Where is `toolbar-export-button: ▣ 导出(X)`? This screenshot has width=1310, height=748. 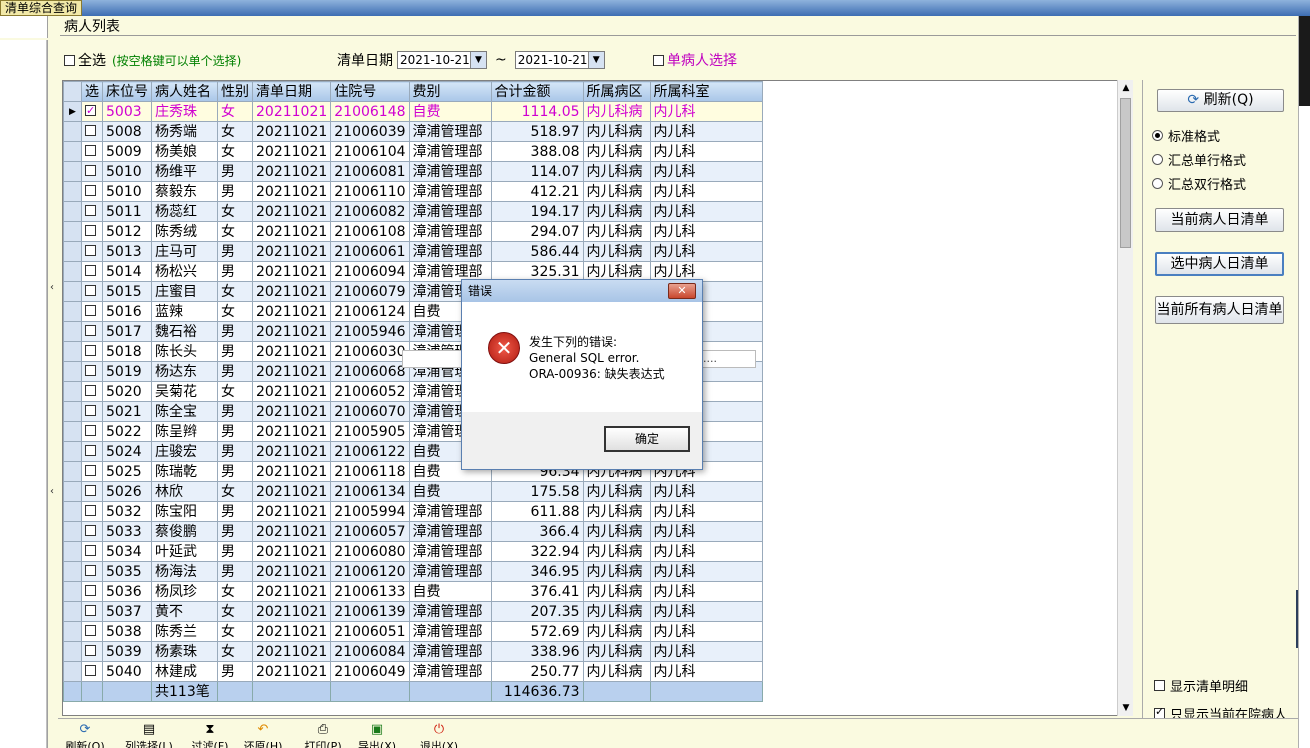
toolbar-export-button: ▣ 导出(X) is located at coordinates (377, 735).